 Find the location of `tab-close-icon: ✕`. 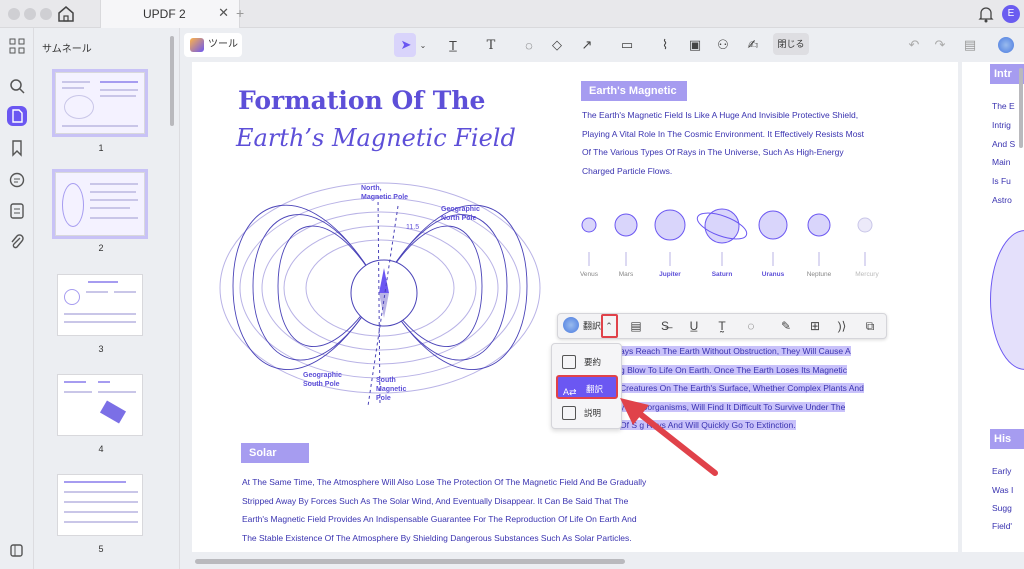

tab-close-icon: ✕ is located at coordinates (223, 13).